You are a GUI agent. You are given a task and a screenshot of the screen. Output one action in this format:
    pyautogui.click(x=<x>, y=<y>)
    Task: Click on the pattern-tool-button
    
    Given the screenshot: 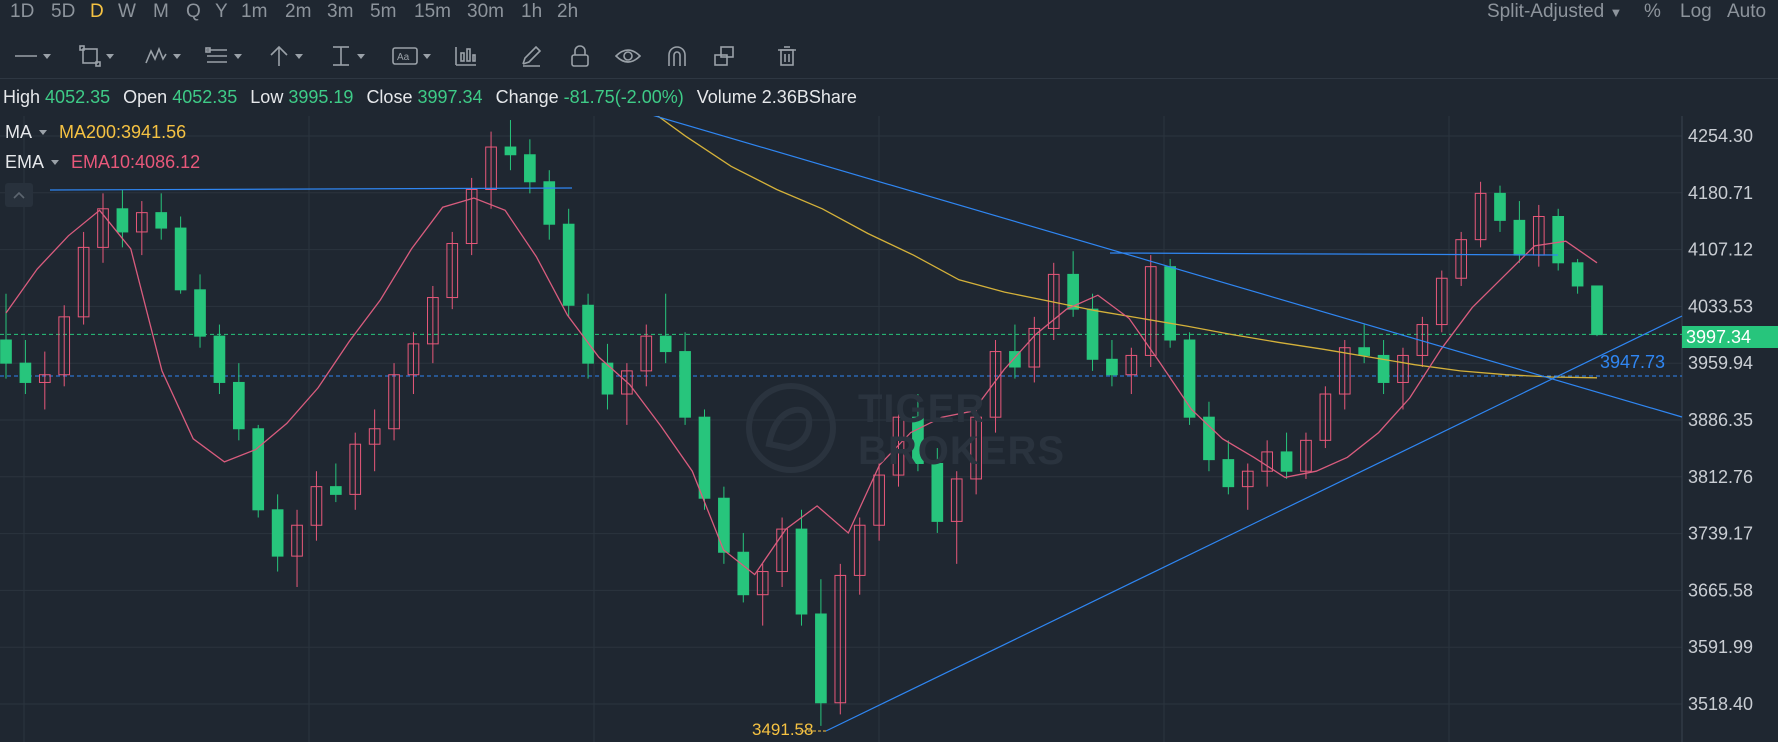 What is the action you would take?
    pyautogui.click(x=162, y=56)
    